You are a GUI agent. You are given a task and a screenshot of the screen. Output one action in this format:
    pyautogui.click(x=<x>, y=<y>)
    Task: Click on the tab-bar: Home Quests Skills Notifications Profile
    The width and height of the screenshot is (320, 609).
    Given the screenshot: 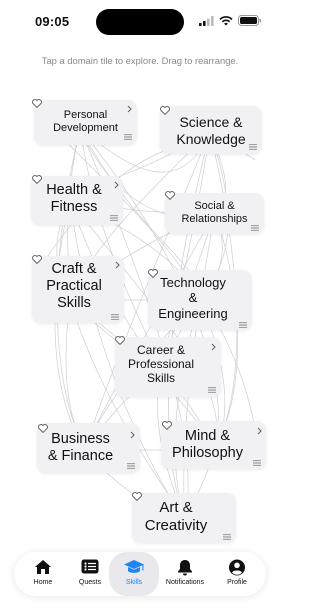 What is the action you would take?
    pyautogui.click(x=140, y=574)
    